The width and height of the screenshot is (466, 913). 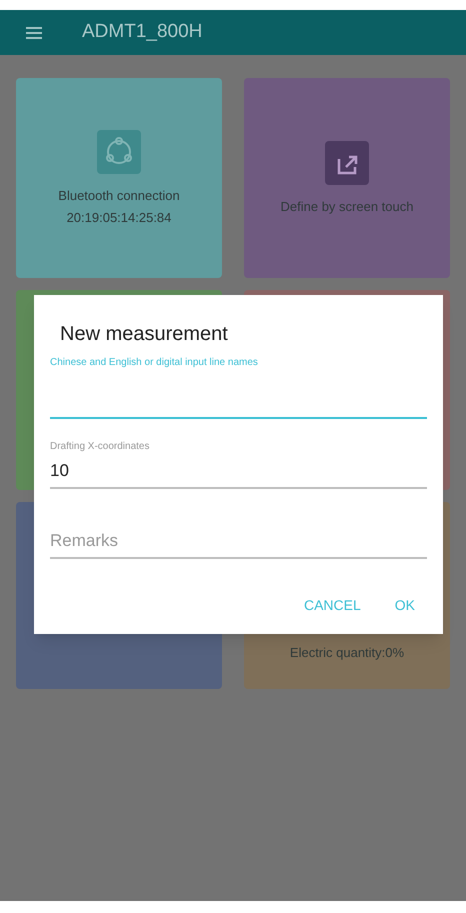 What do you see at coordinates (100, 447) in the screenshot?
I see `field-label: Drafting X-coordinates` at bounding box center [100, 447].